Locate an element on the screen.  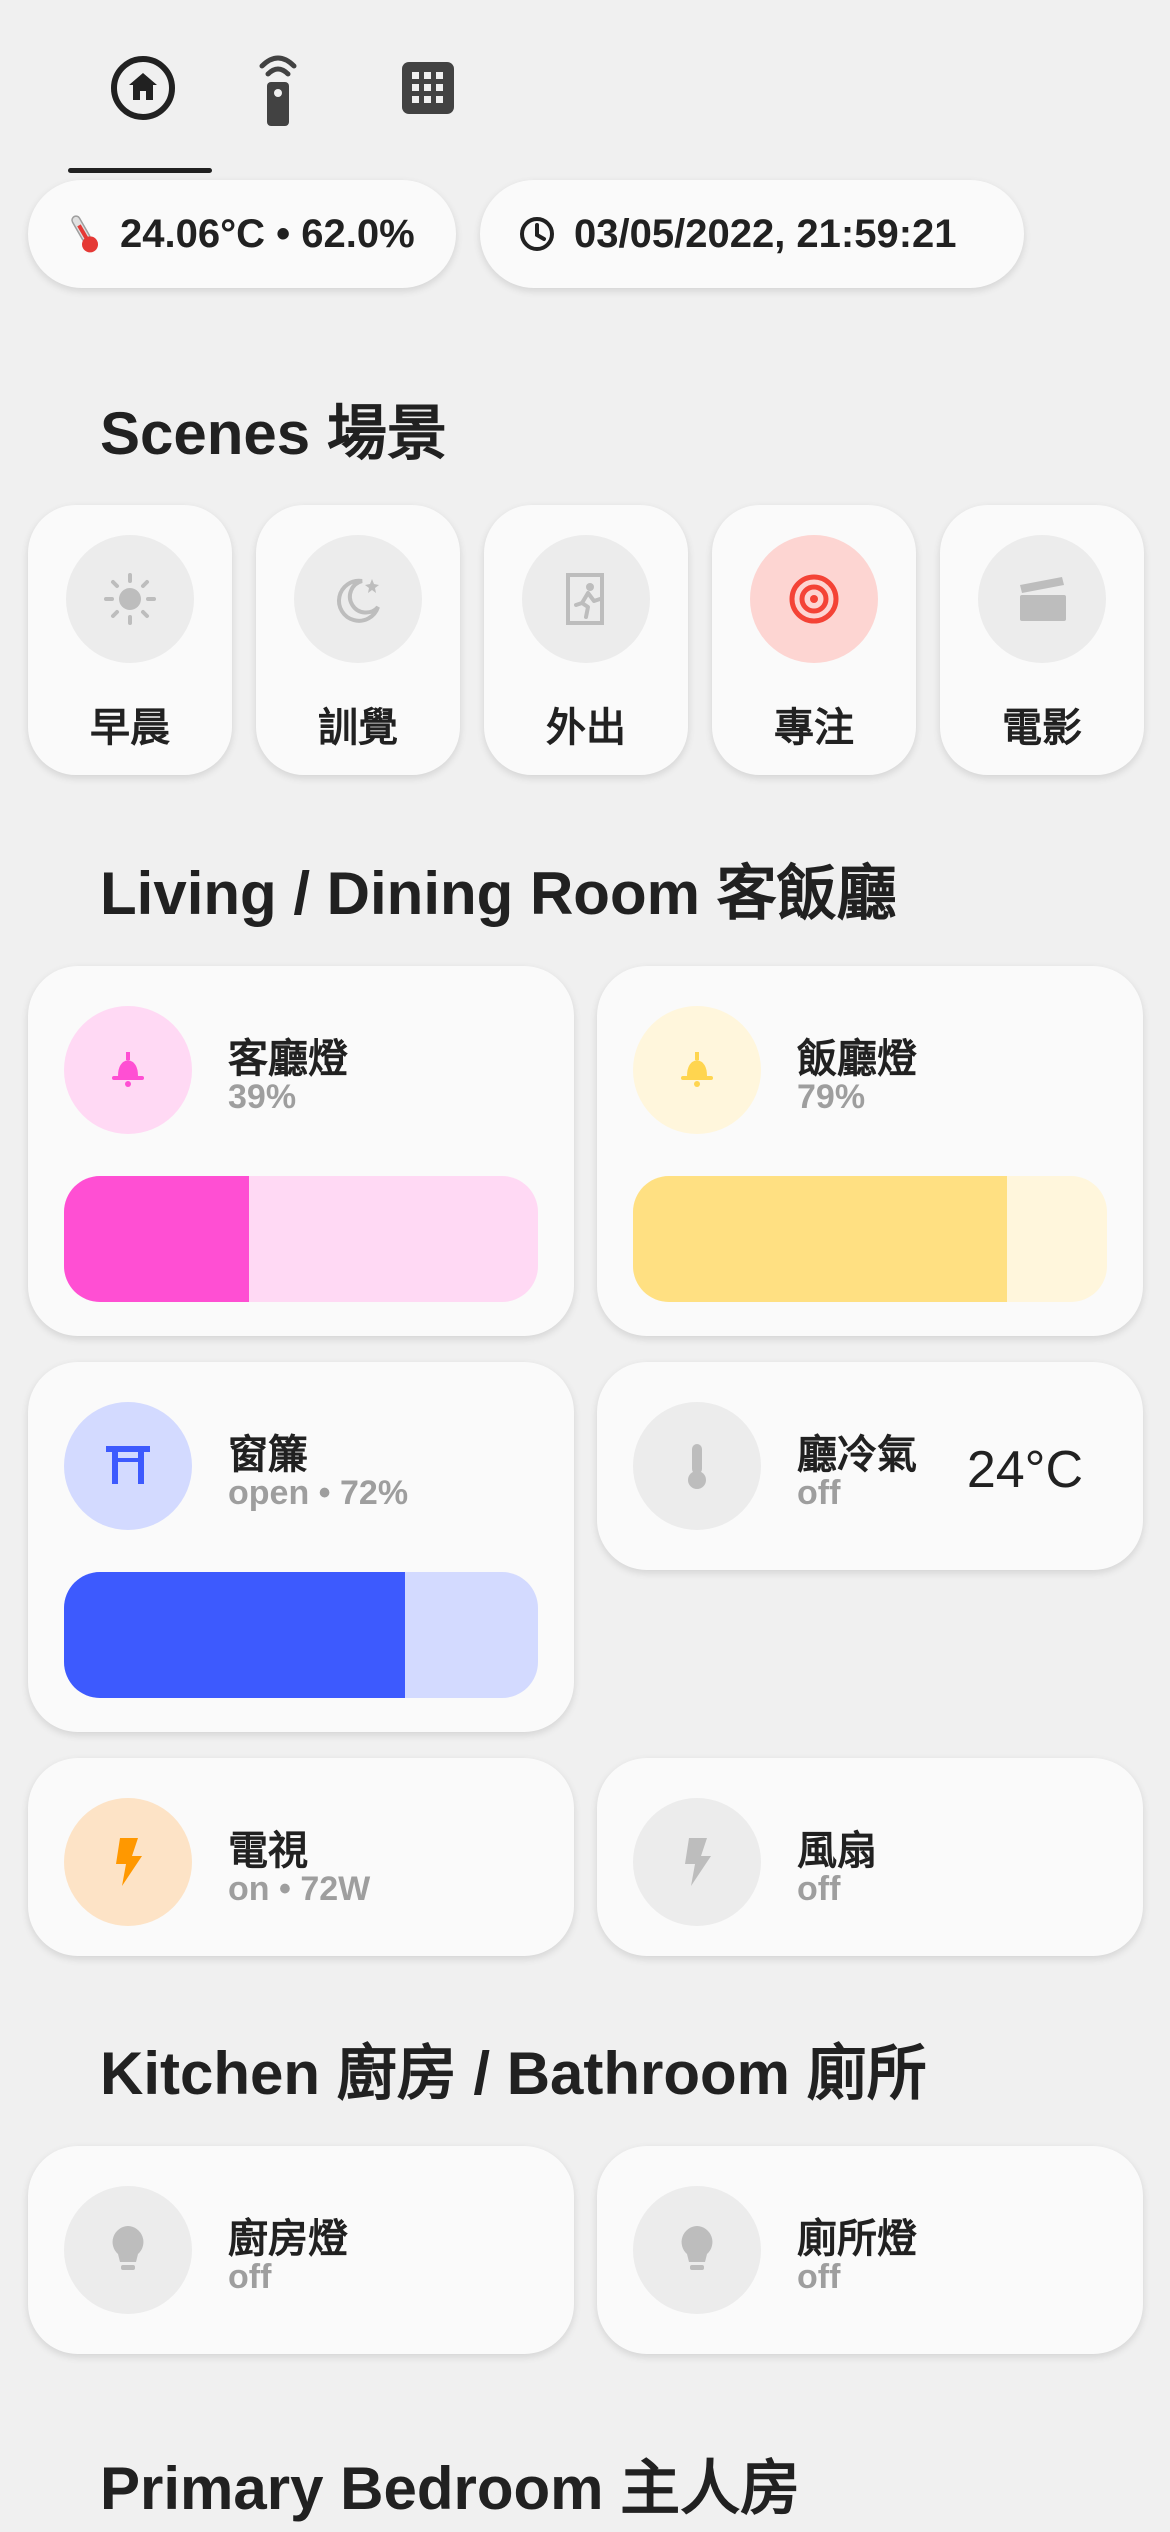
climate-chip: 24.06°C • 62.0% is located at coordinates (242, 234).